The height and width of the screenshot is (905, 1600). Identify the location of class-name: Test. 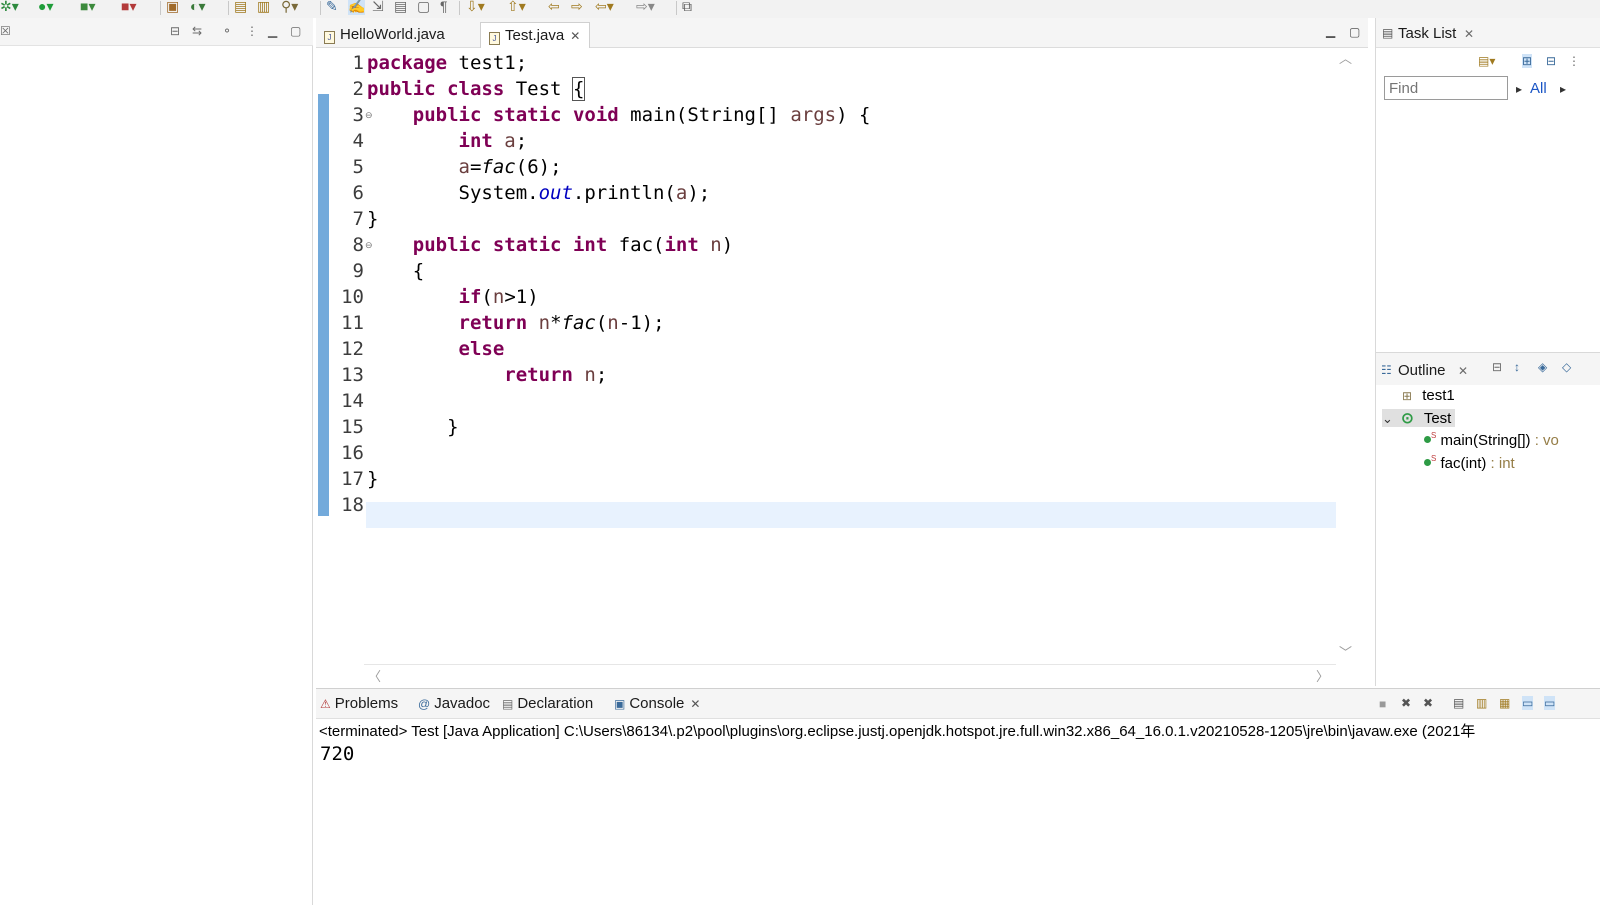
(1437, 418).